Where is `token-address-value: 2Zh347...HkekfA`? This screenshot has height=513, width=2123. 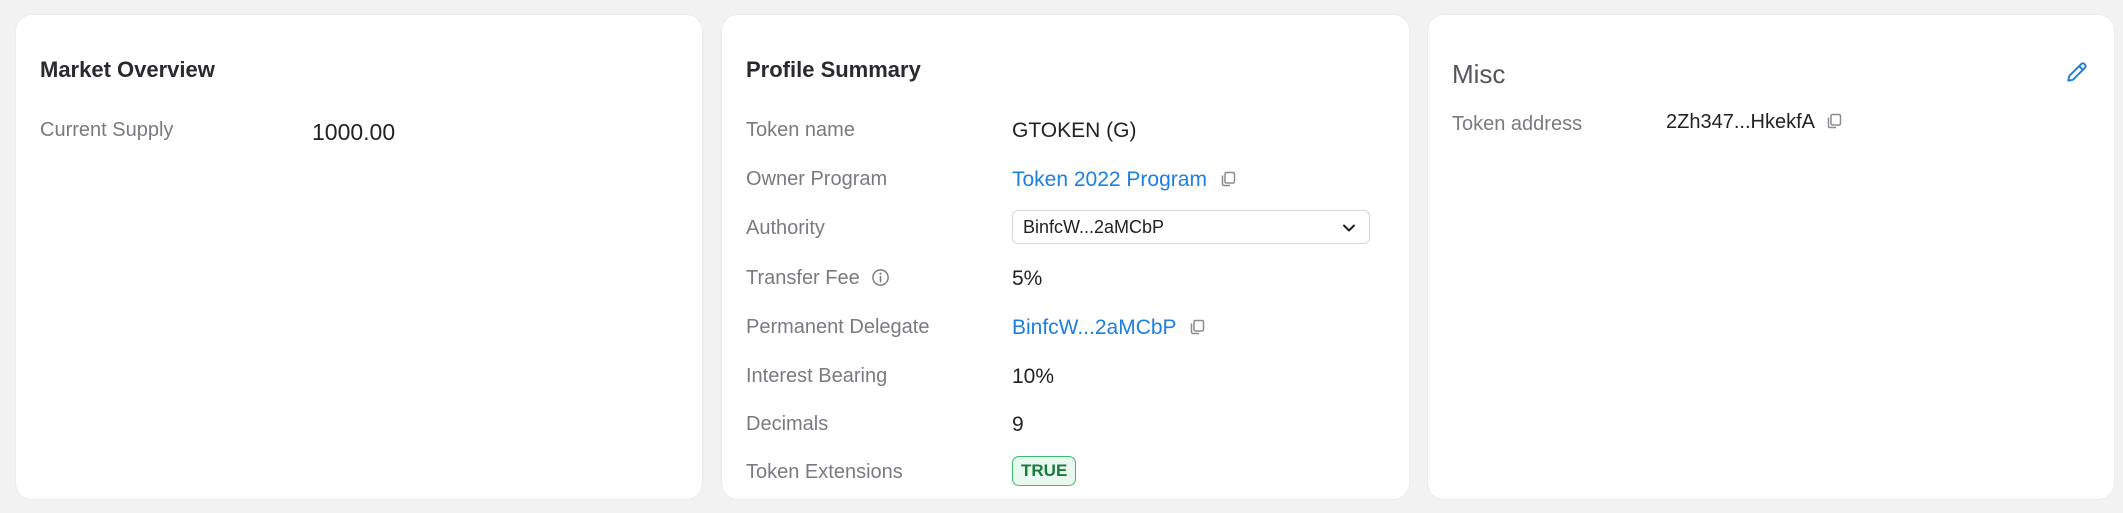
token-address-value: 2Zh347...HkekfA is located at coordinates (1754, 122).